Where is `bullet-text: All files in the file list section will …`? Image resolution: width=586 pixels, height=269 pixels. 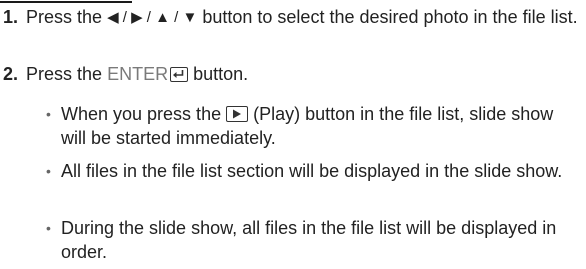
bullet-text: All files in the file list section will … is located at coordinates (312, 171).